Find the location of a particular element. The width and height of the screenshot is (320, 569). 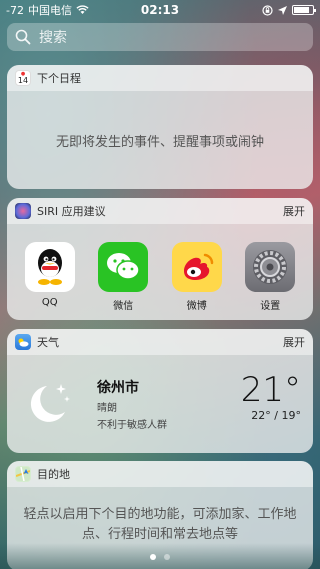

wifi-icon is located at coordinates (82, 9).